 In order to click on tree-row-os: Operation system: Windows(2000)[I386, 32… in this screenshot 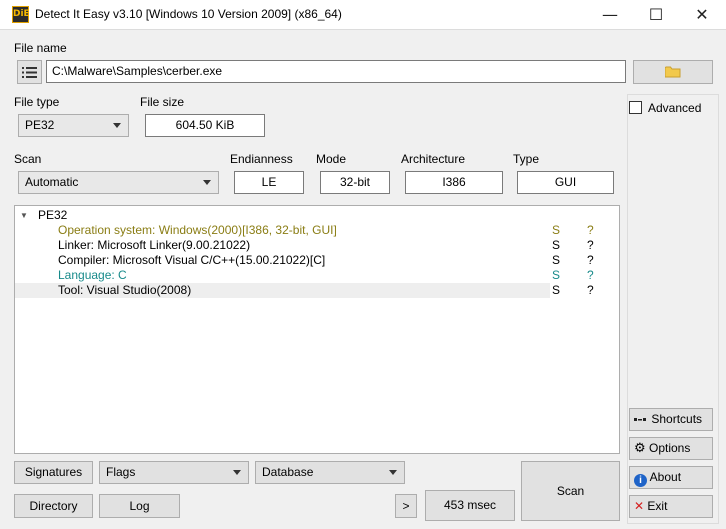, I will do `click(317, 230)`.